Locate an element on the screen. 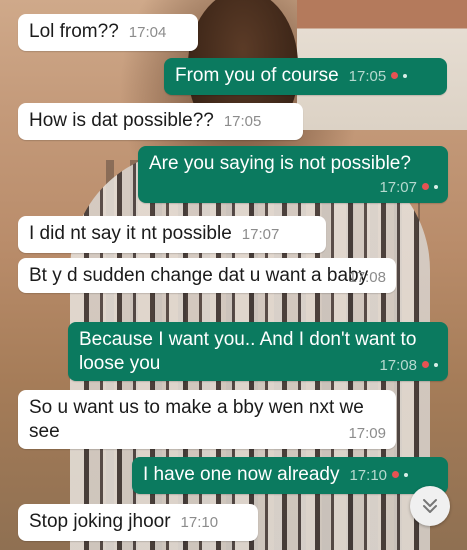 The width and height of the screenshot is (467, 550). message-text: I have one now already is located at coordinates (241, 474).